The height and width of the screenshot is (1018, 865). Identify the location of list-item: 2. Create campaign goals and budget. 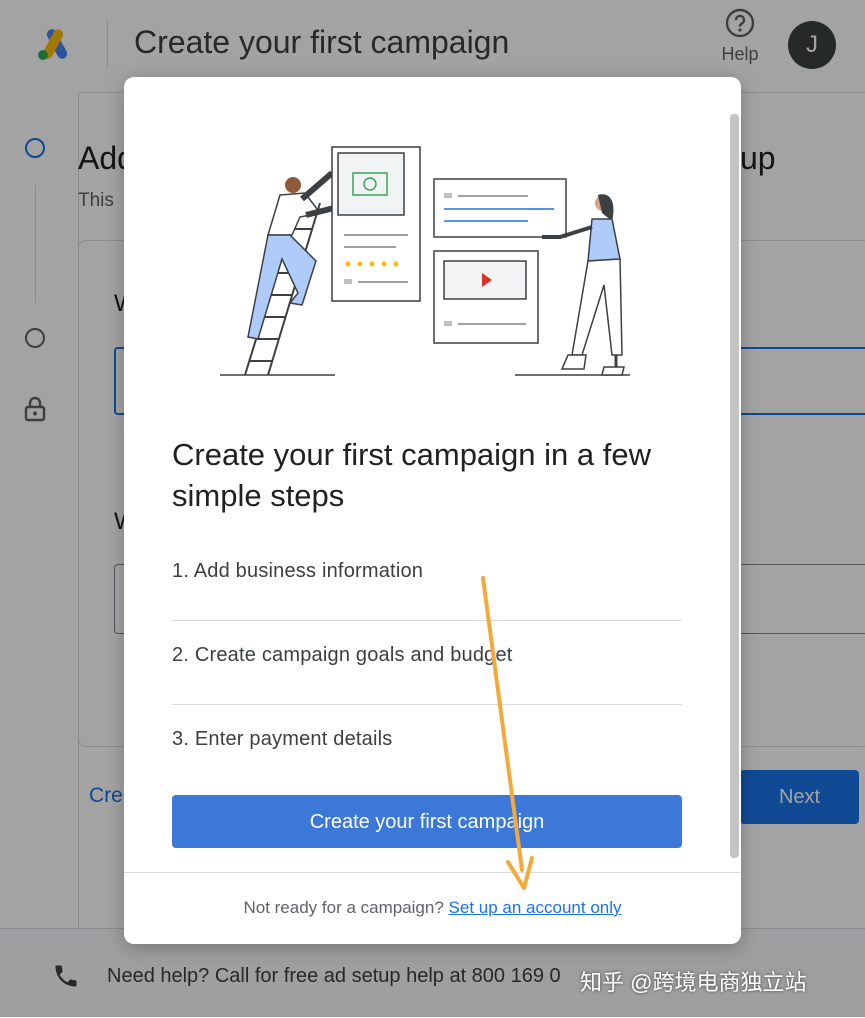
(427, 663).